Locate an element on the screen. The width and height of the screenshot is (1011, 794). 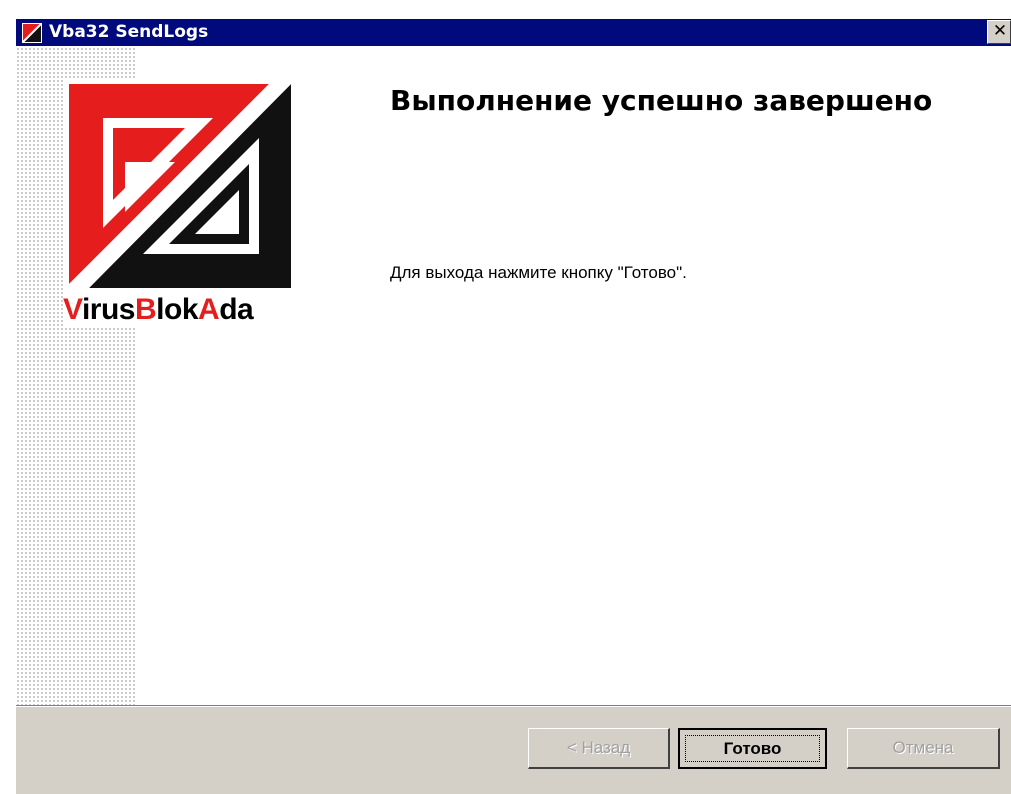
page-heading: Выполнение успешно завершено is located at coordinates (661, 100).